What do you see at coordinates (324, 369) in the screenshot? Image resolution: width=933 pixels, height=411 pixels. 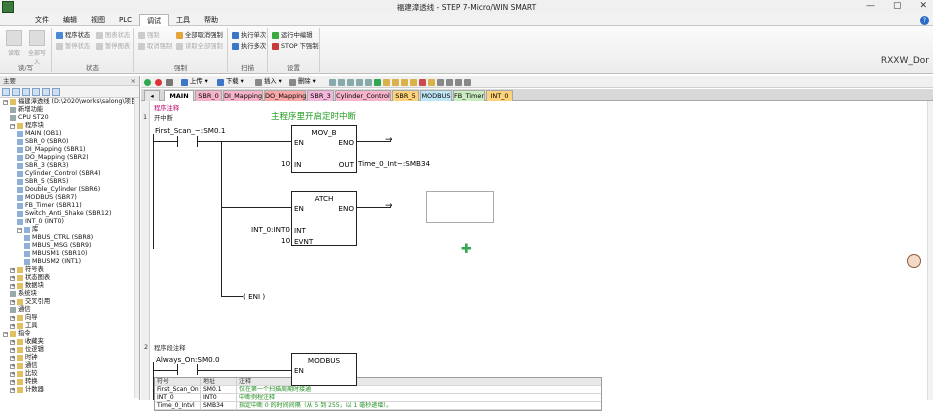 I see `modbus-block: MODBUS EN` at bounding box center [324, 369].